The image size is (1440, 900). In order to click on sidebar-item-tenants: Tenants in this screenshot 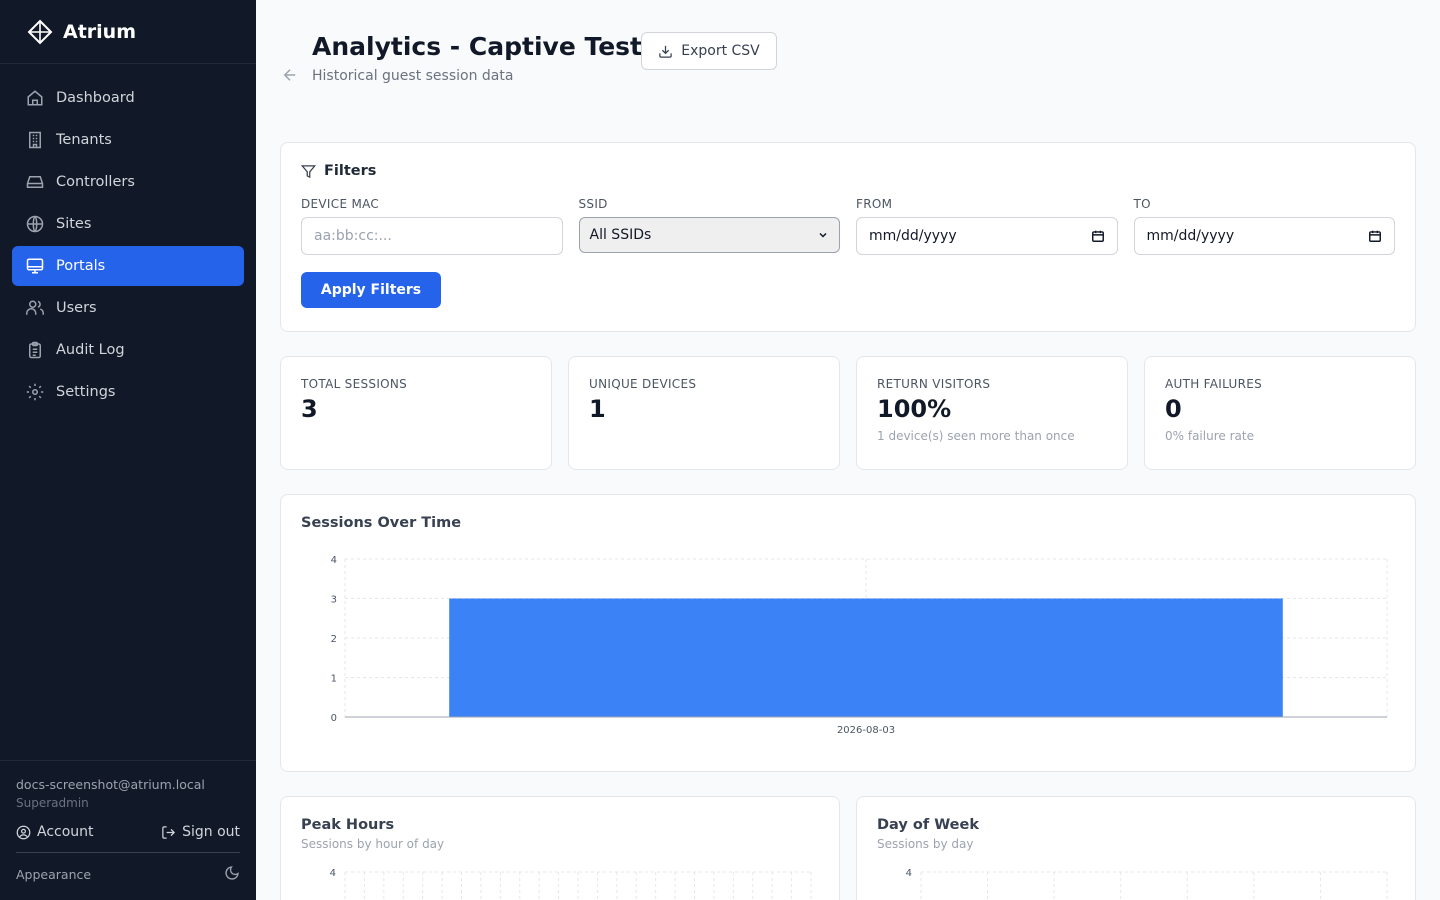, I will do `click(128, 140)`.